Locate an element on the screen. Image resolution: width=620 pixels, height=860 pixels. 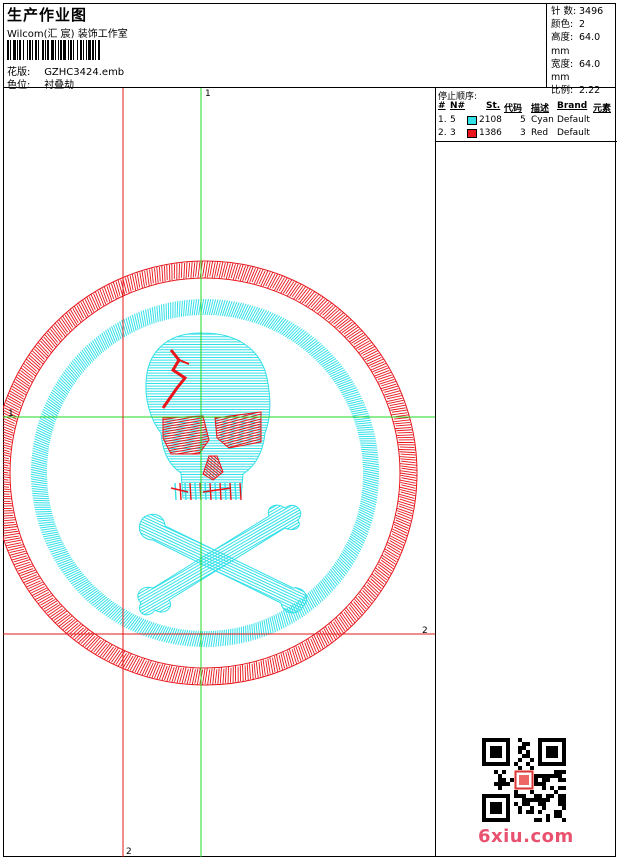
col-header-code: 代码 is located at coordinates (513, 109).